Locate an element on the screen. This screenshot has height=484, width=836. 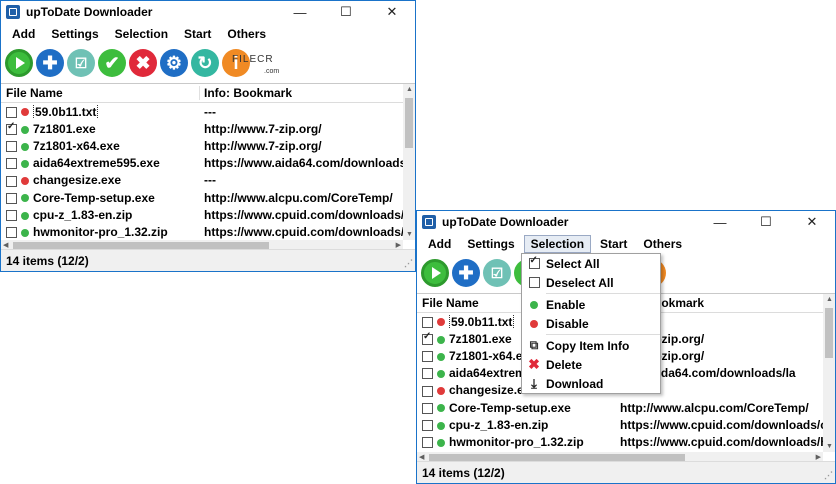
file-name-cell: Core-Temp-setup.exe is located at coordinates (516, 408).